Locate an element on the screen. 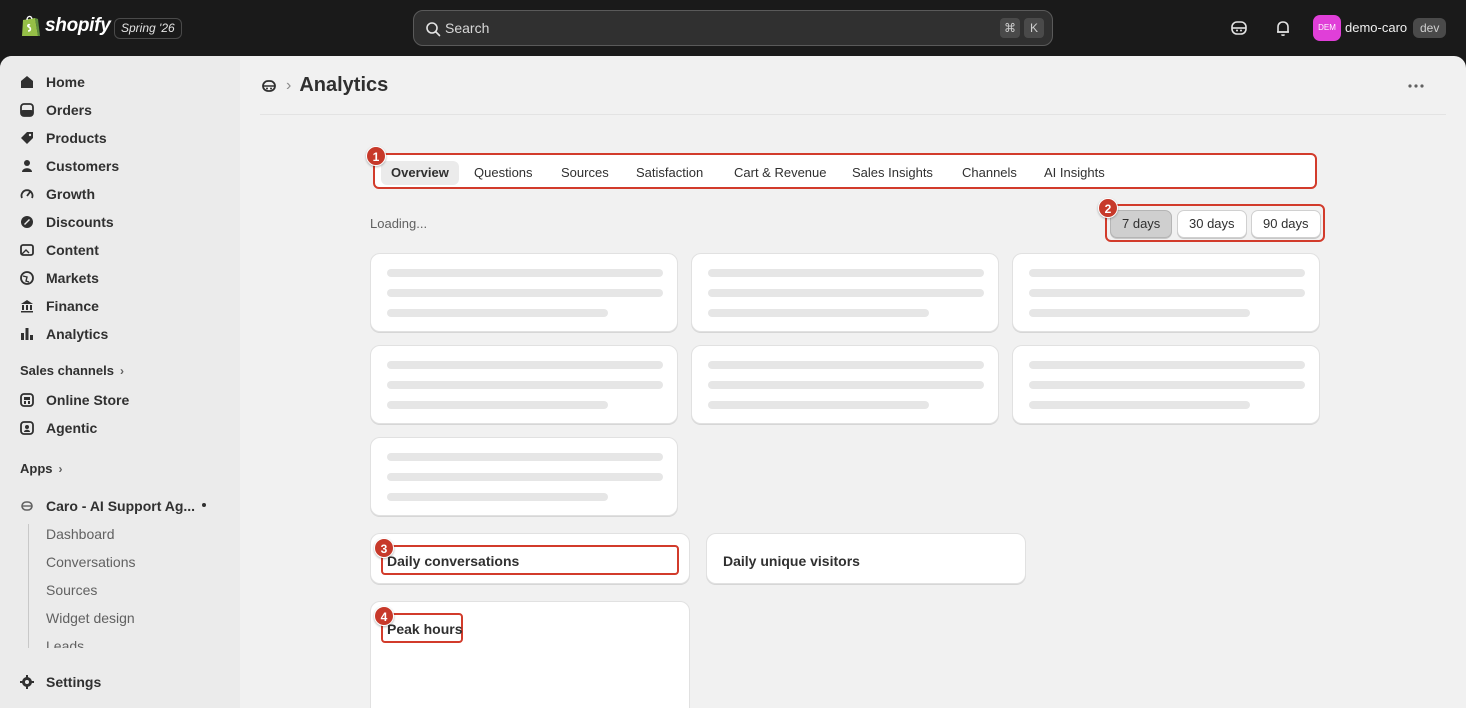  sidebar-item-orders: Orders is located at coordinates (56, 110).